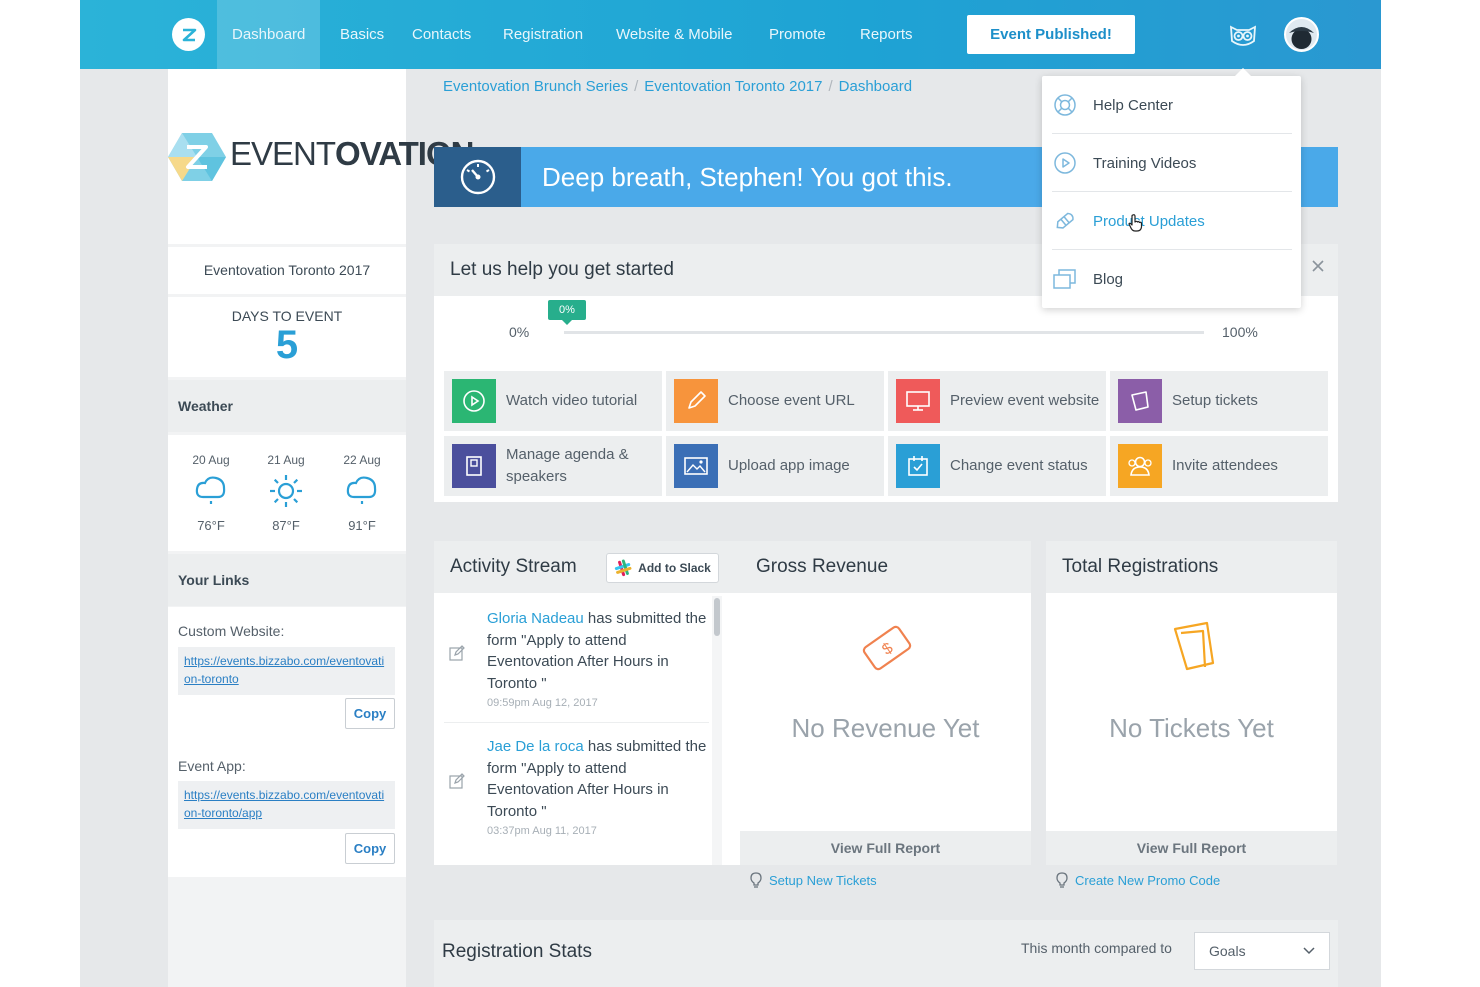  Describe the element at coordinates (542, 703) in the screenshot. I see `activity-time: 09:59pm Aug 12, 2017` at that location.